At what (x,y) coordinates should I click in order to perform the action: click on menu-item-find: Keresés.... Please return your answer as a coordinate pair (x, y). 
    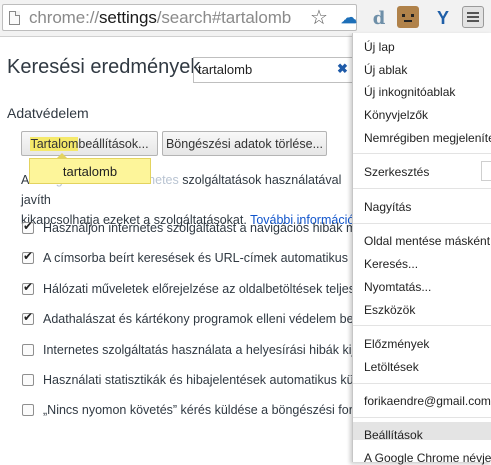
    Looking at the image, I should click on (391, 264).